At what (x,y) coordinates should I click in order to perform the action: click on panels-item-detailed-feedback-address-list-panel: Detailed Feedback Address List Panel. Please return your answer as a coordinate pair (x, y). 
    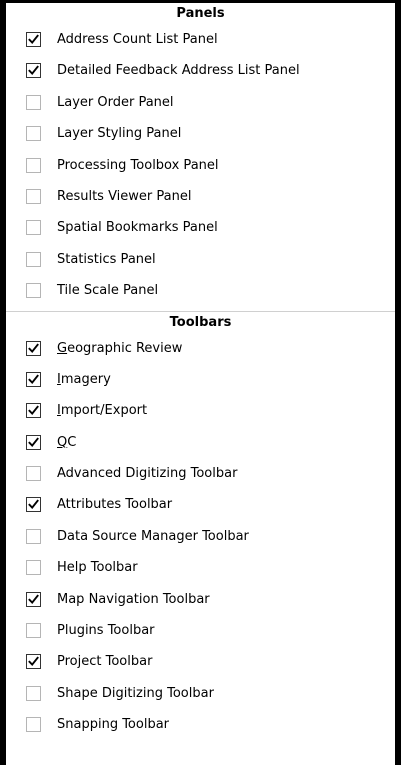
    Looking at the image, I should click on (200, 71).